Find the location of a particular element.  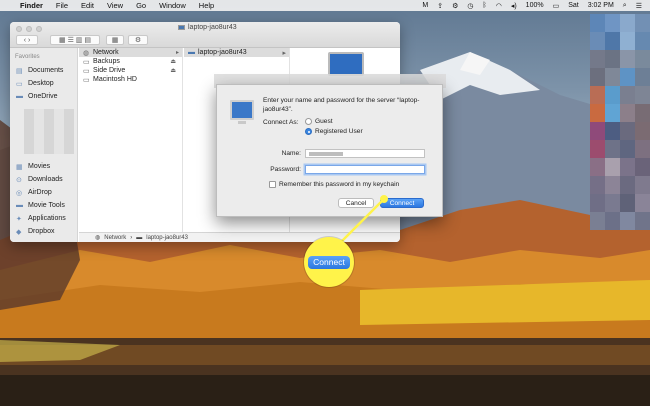

redacted-desktop-items is located at coordinates (620, 122).